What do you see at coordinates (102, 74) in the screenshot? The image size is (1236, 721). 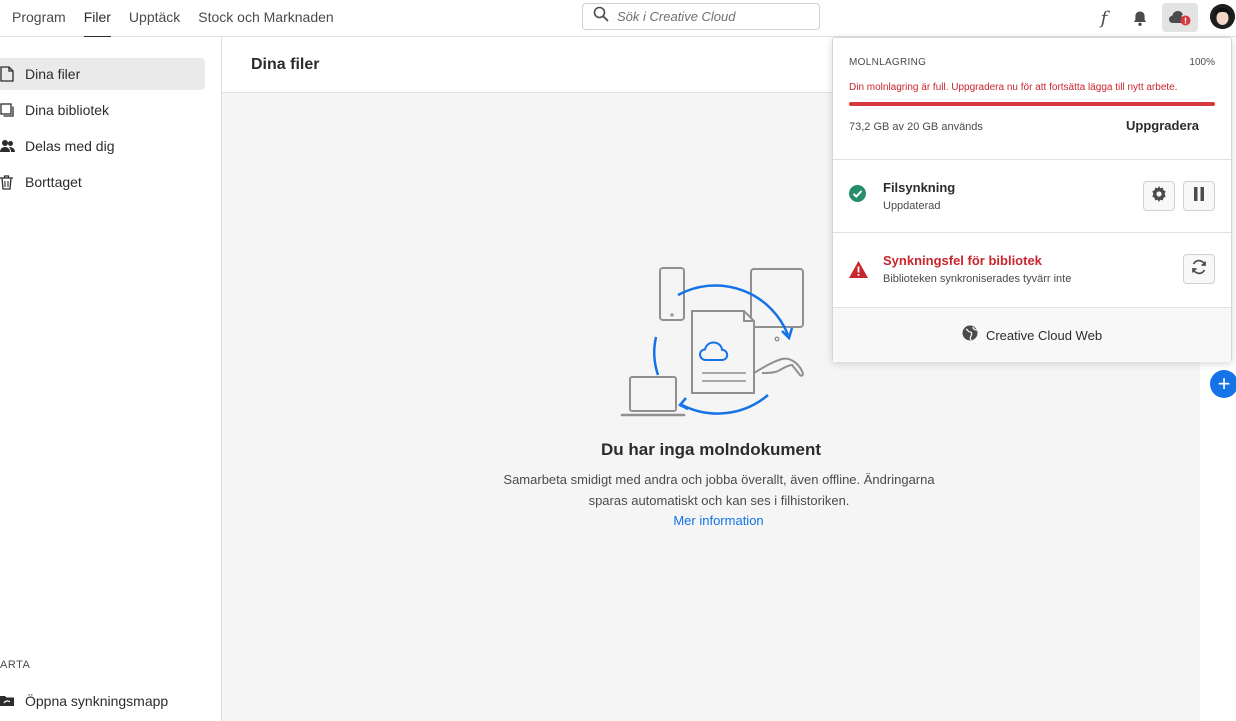 I see `sidebar-item-dina-filer: Dina filer` at bounding box center [102, 74].